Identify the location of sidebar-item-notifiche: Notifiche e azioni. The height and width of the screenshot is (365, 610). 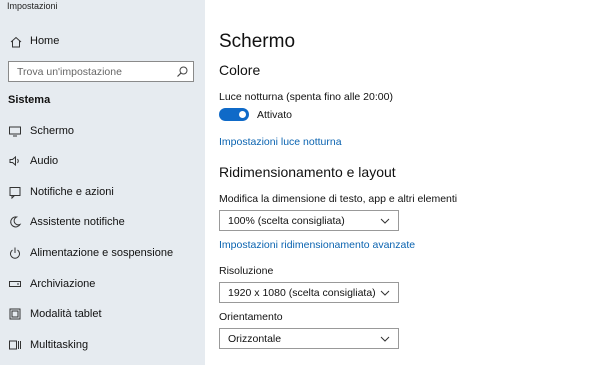
(102, 192).